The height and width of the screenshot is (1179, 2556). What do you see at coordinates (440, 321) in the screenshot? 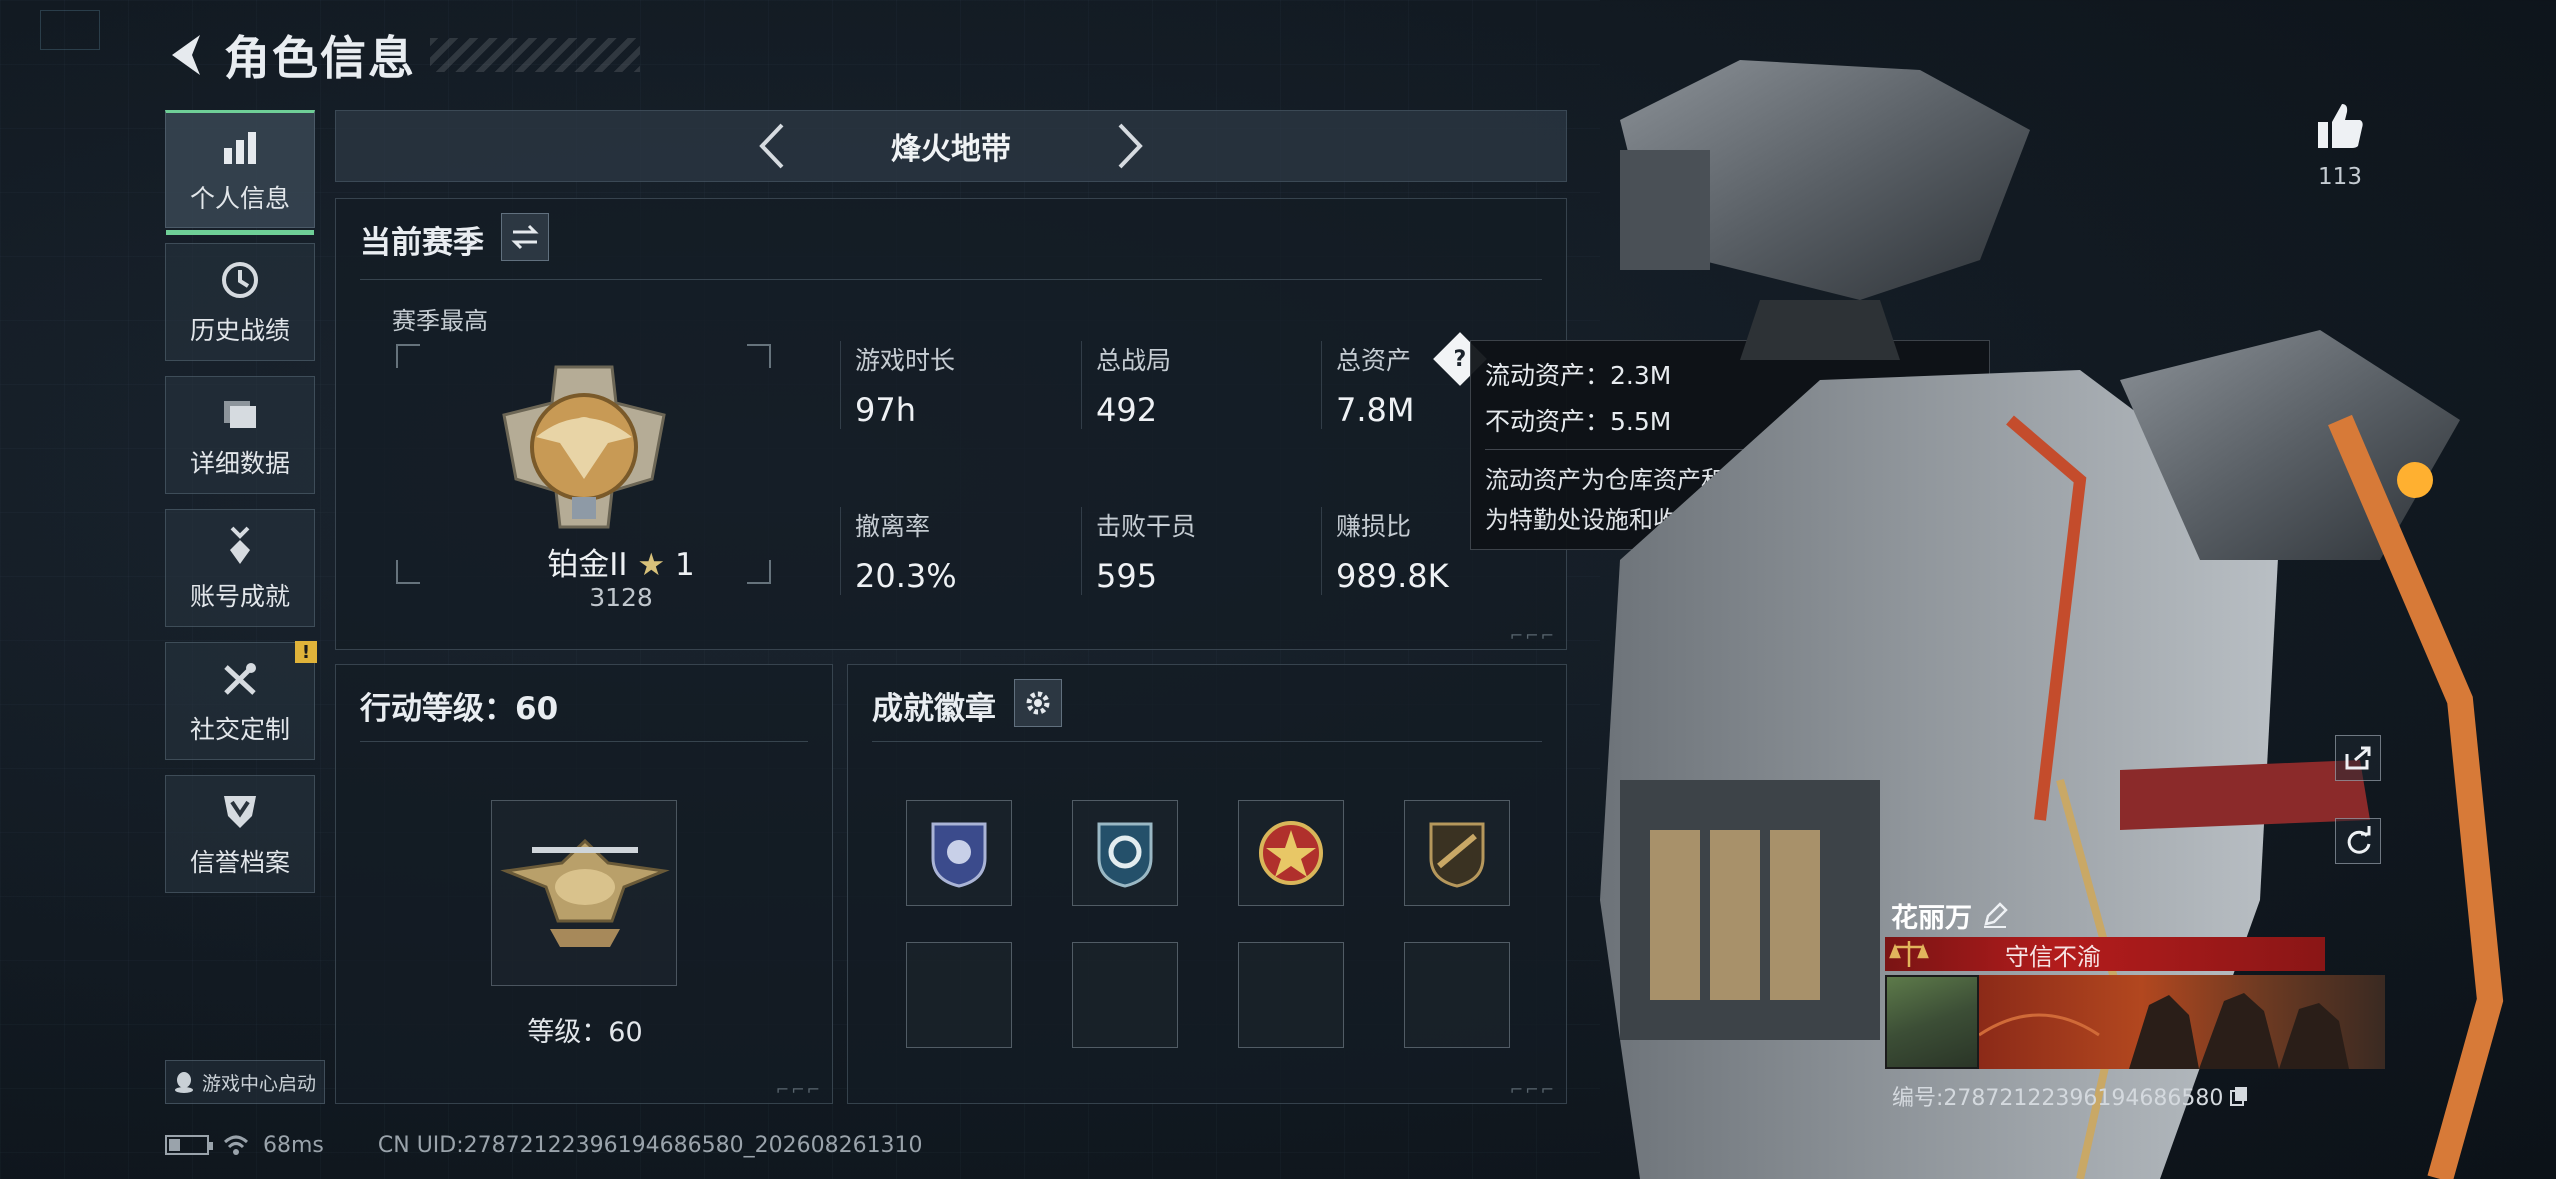
I see `season-best-label: 赛季最高` at bounding box center [440, 321].